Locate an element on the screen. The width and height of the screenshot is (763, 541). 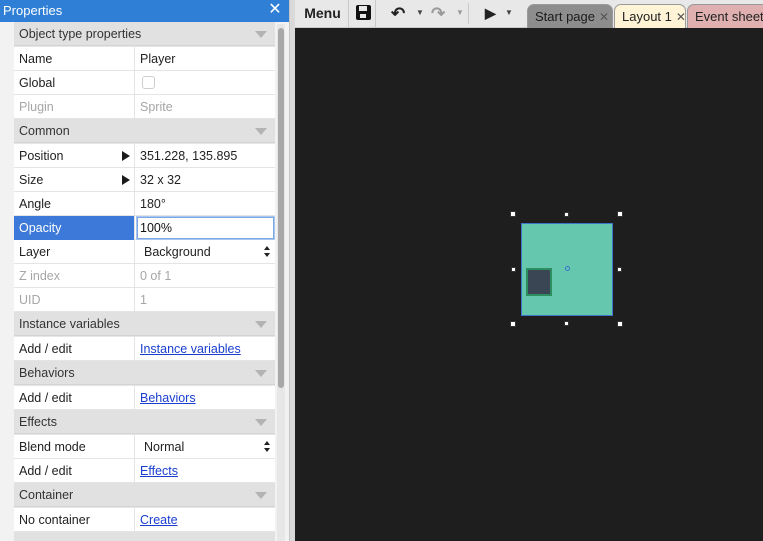
section-common: Common is located at coordinates (144, 131).